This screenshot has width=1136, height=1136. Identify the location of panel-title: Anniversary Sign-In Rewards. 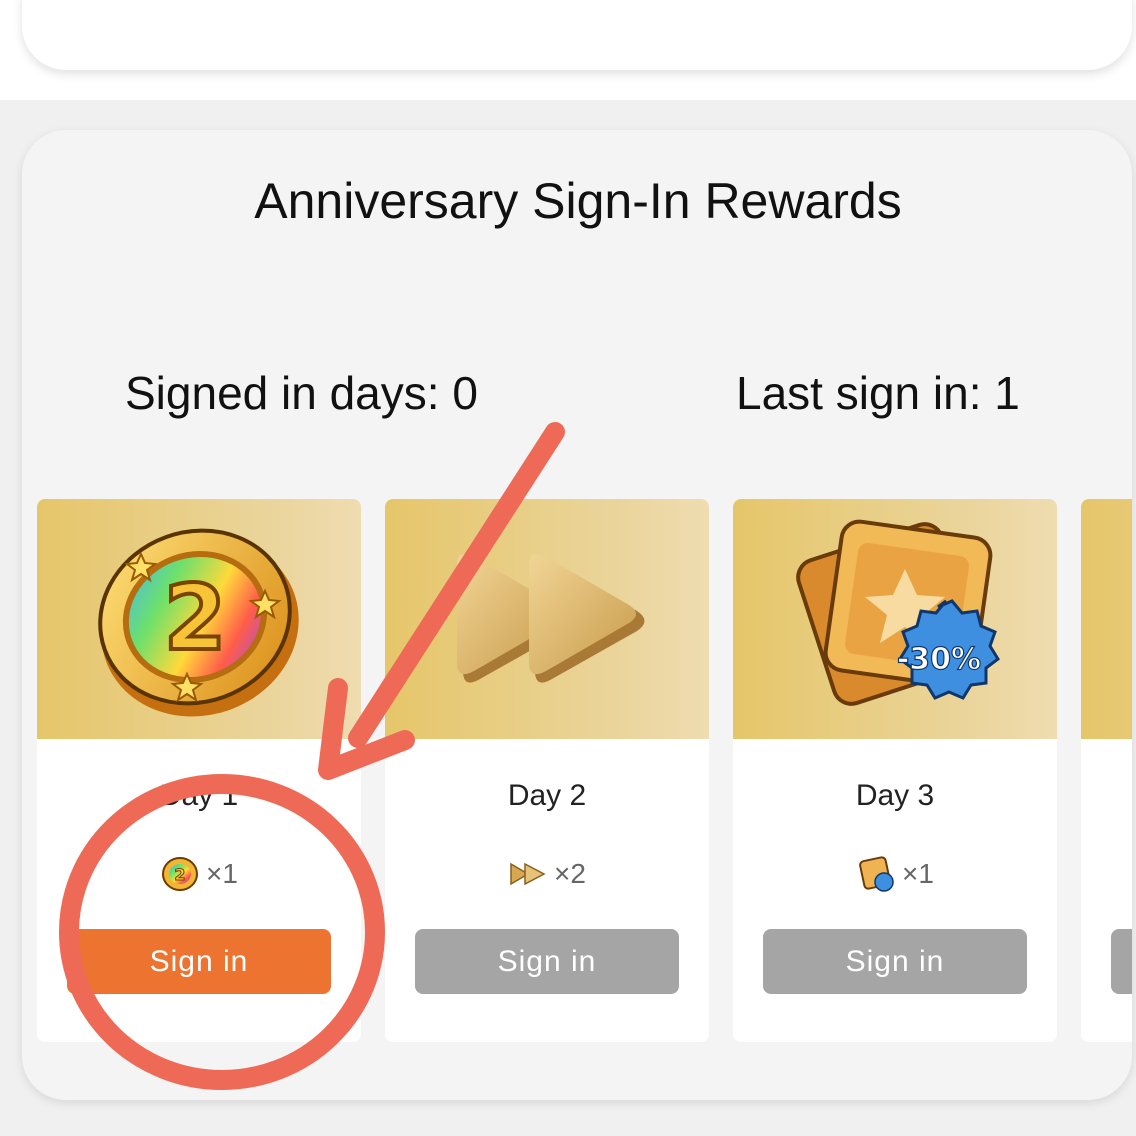
(578, 201).